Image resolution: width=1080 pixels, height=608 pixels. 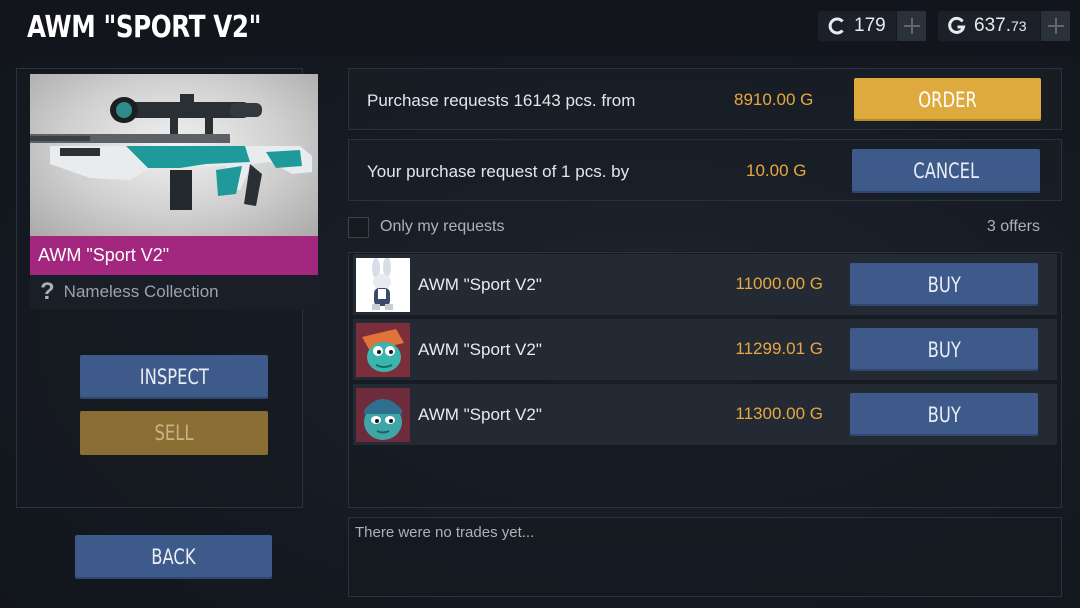 I want to click on back-button: BACK, so click(x=173, y=557).